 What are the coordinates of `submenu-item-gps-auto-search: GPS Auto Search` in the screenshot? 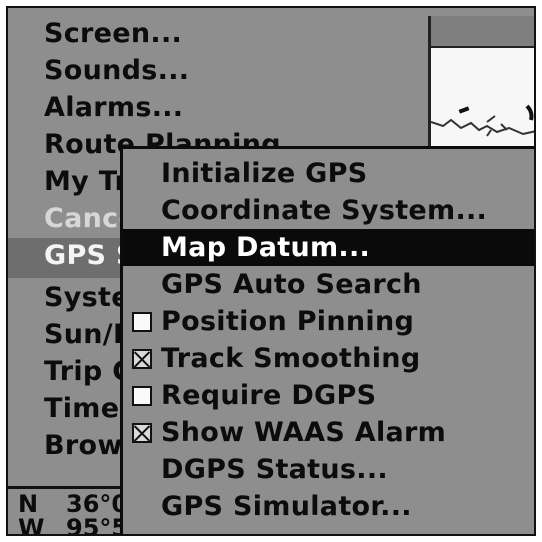 It's located at (328, 284).